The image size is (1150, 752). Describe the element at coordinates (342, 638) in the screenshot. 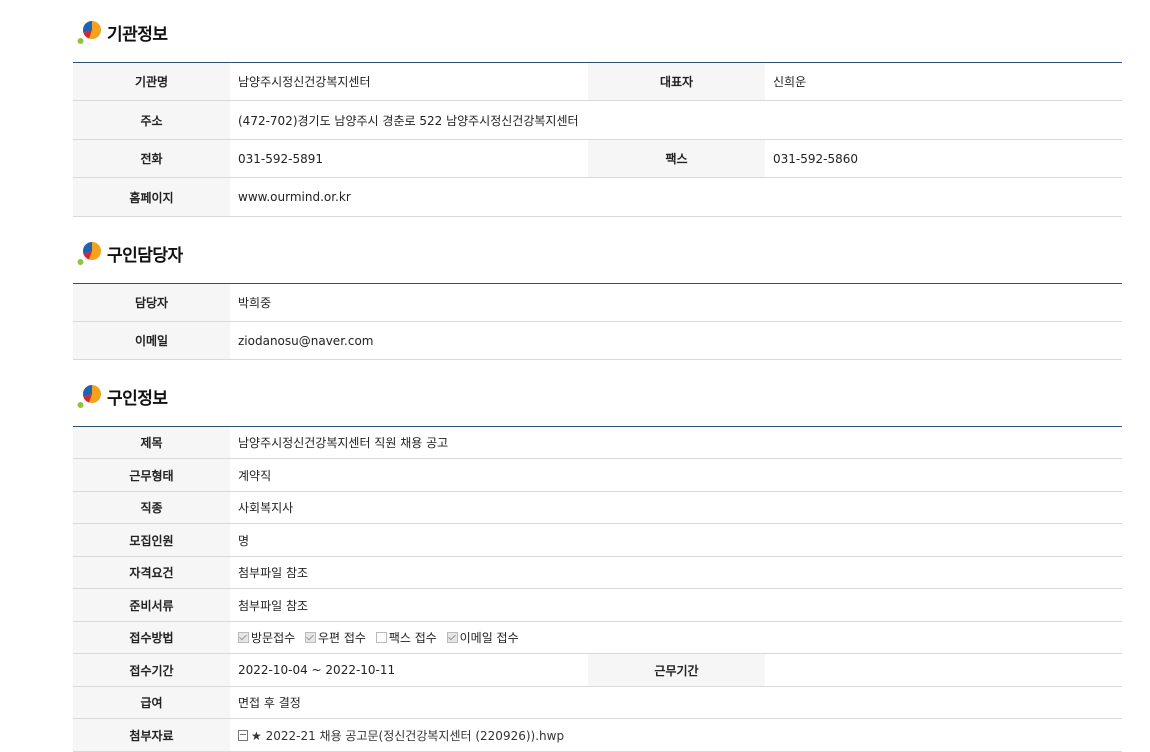

I see `method-post-label: 우편 접수` at that location.